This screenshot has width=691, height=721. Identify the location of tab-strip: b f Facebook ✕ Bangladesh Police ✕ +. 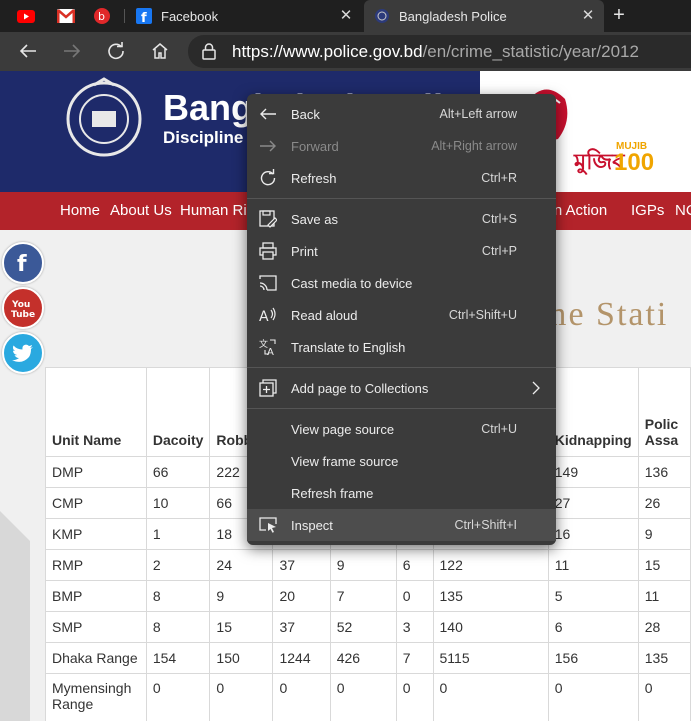
(345, 16).